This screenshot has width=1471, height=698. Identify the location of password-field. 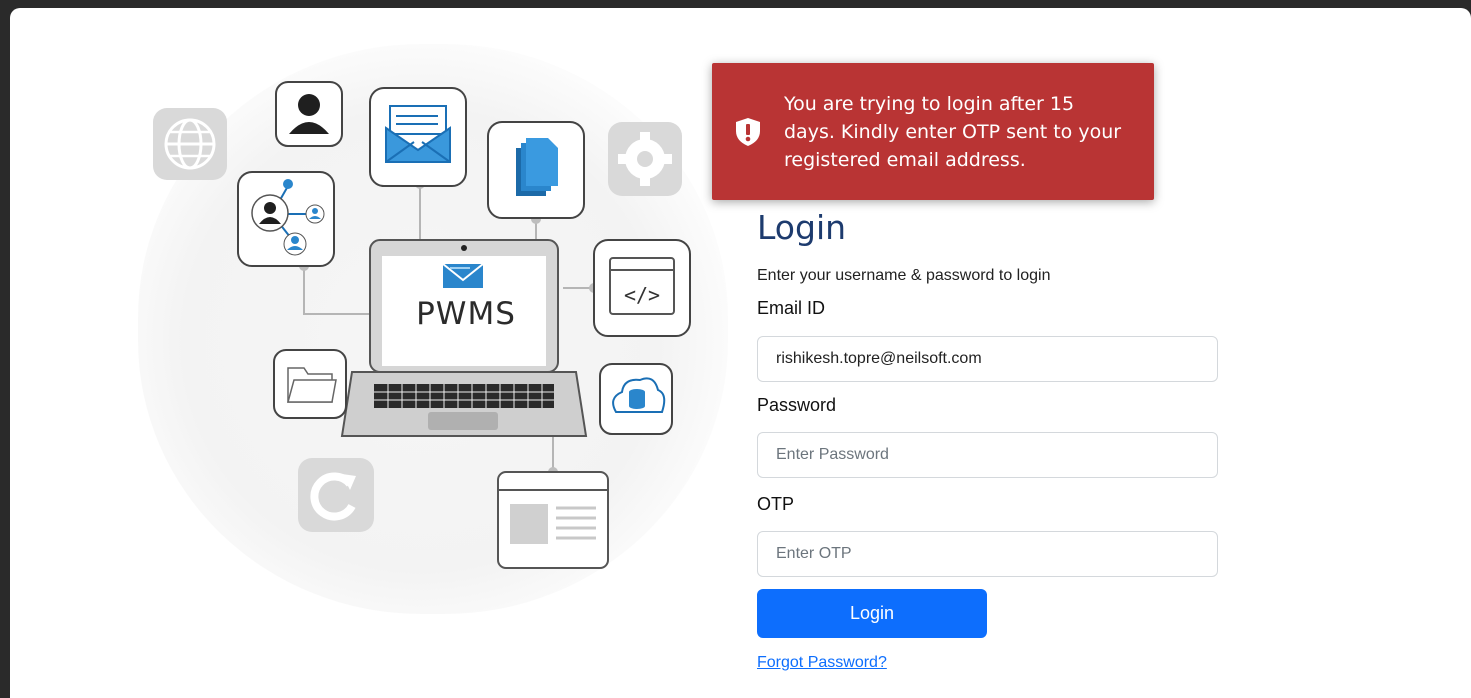
(987, 455).